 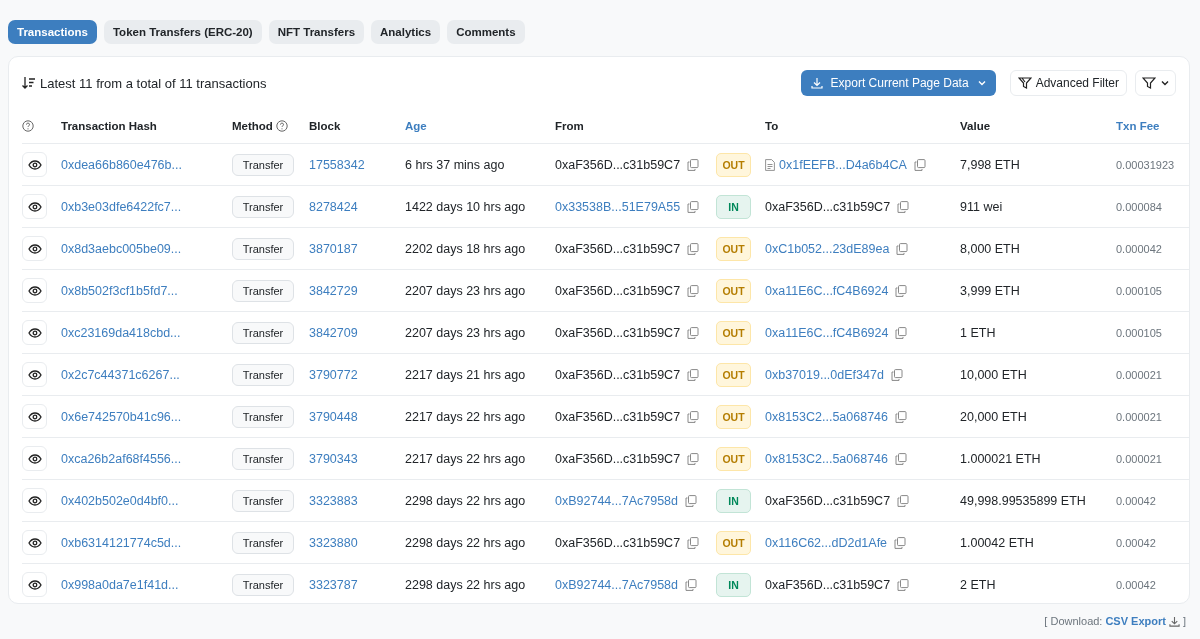 What do you see at coordinates (52, 32) in the screenshot?
I see `tab: Transactions` at bounding box center [52, 32].